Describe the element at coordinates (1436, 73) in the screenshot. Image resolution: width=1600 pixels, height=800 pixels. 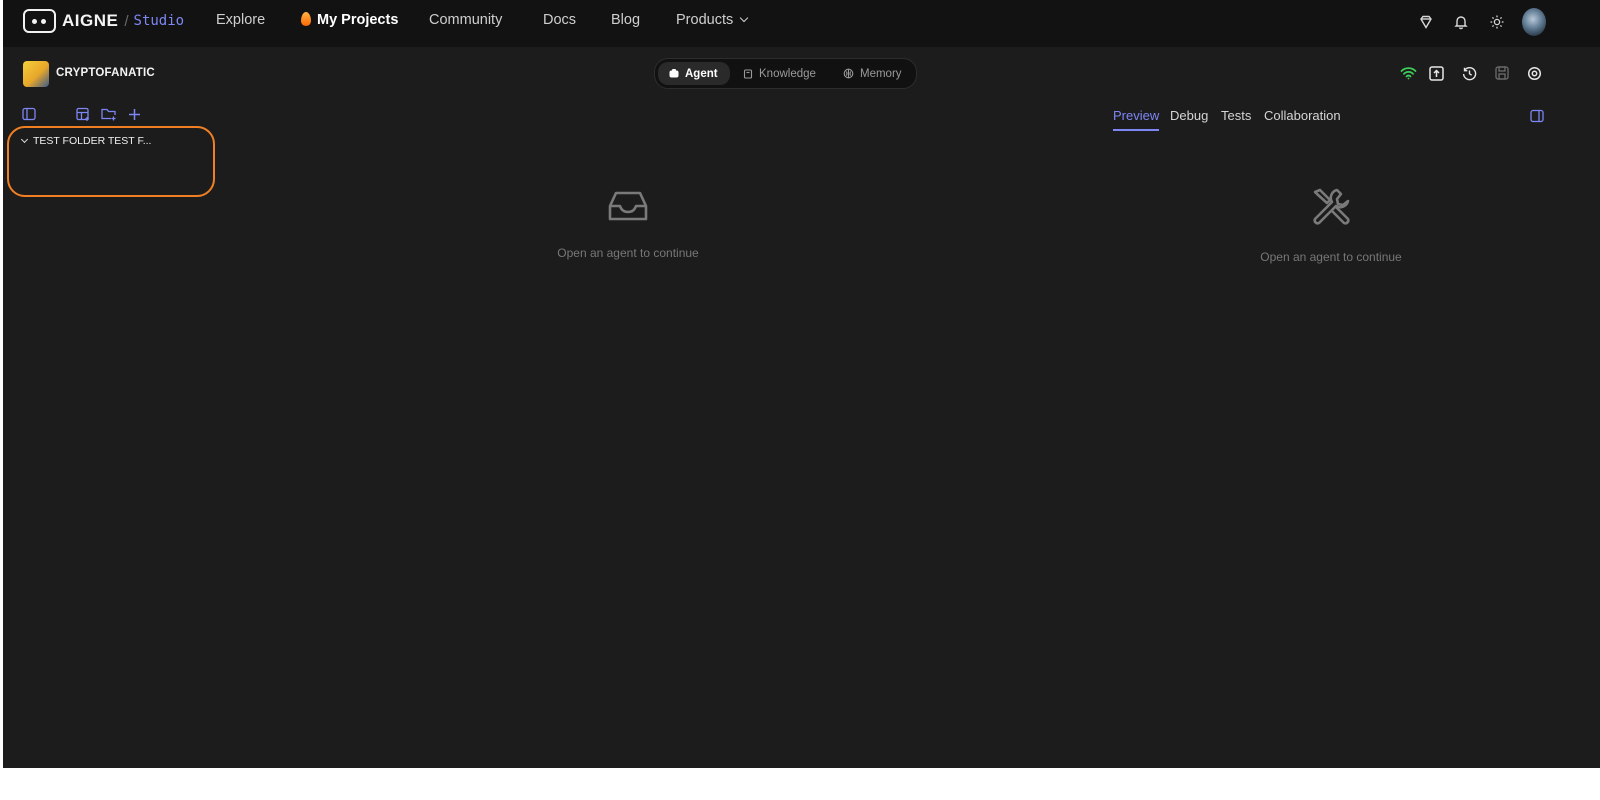
I see `upload-icon` at that location.